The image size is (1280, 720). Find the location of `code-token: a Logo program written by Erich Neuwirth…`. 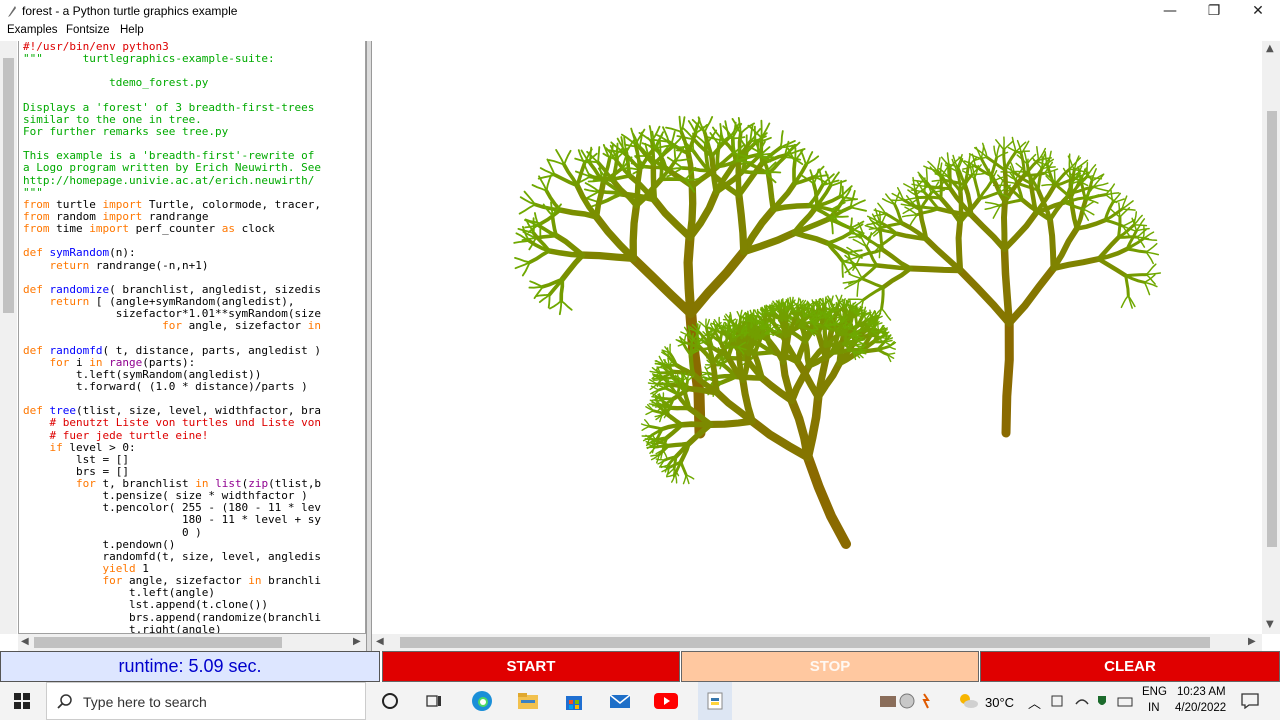

code-token: a Logo program written by Erich Neuwirth… is located at coordinates (172, 168).